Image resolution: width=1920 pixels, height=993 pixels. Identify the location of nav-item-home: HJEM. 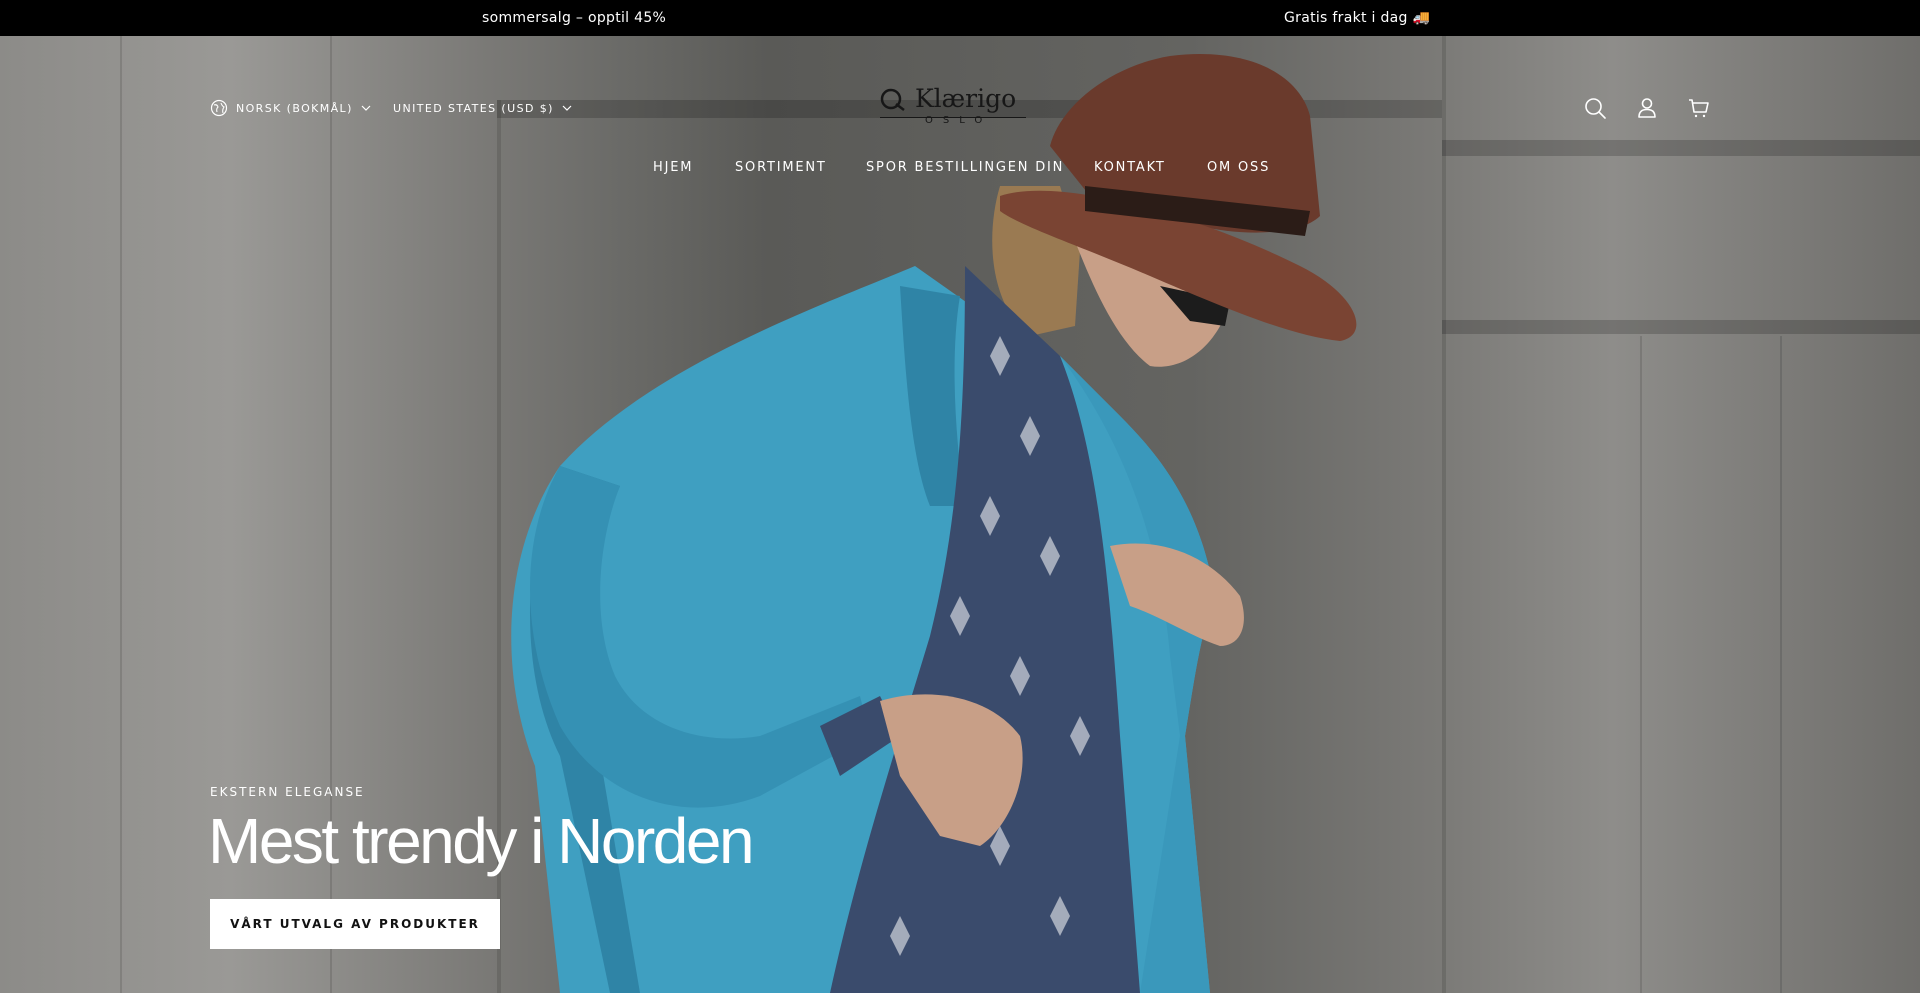
(673, 168).